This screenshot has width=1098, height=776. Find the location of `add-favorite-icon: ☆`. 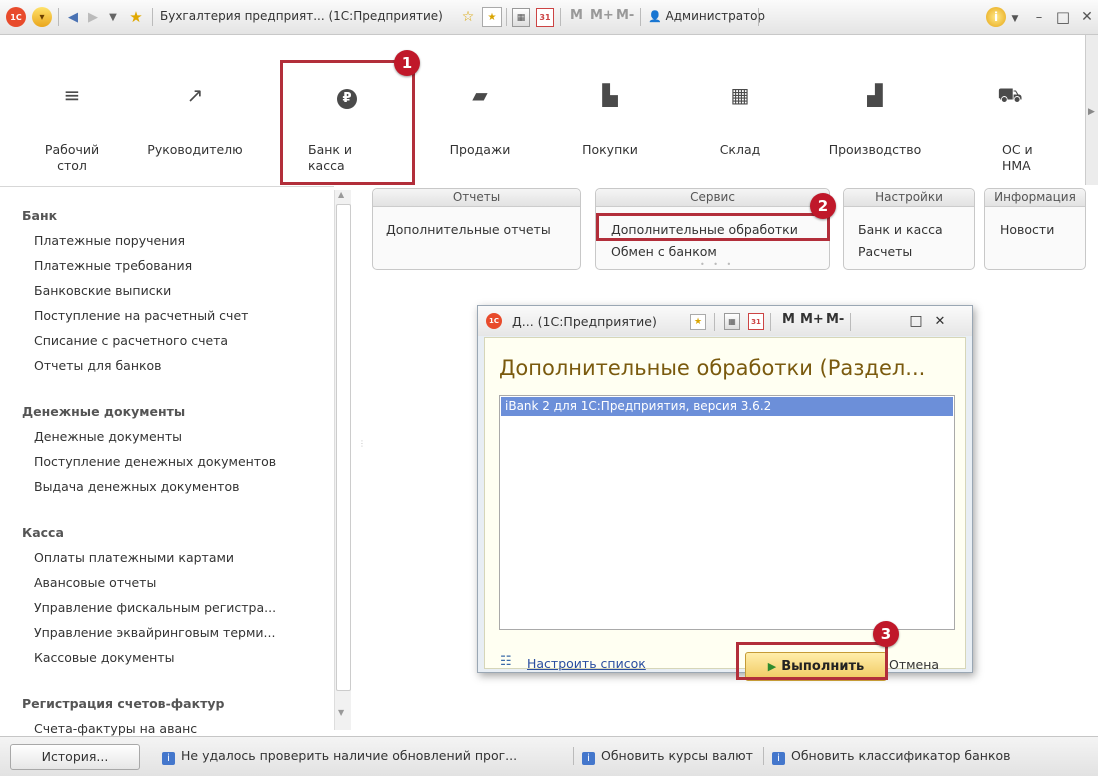

add-favorite-icon: ☆ is located at coordinates (468, 17).